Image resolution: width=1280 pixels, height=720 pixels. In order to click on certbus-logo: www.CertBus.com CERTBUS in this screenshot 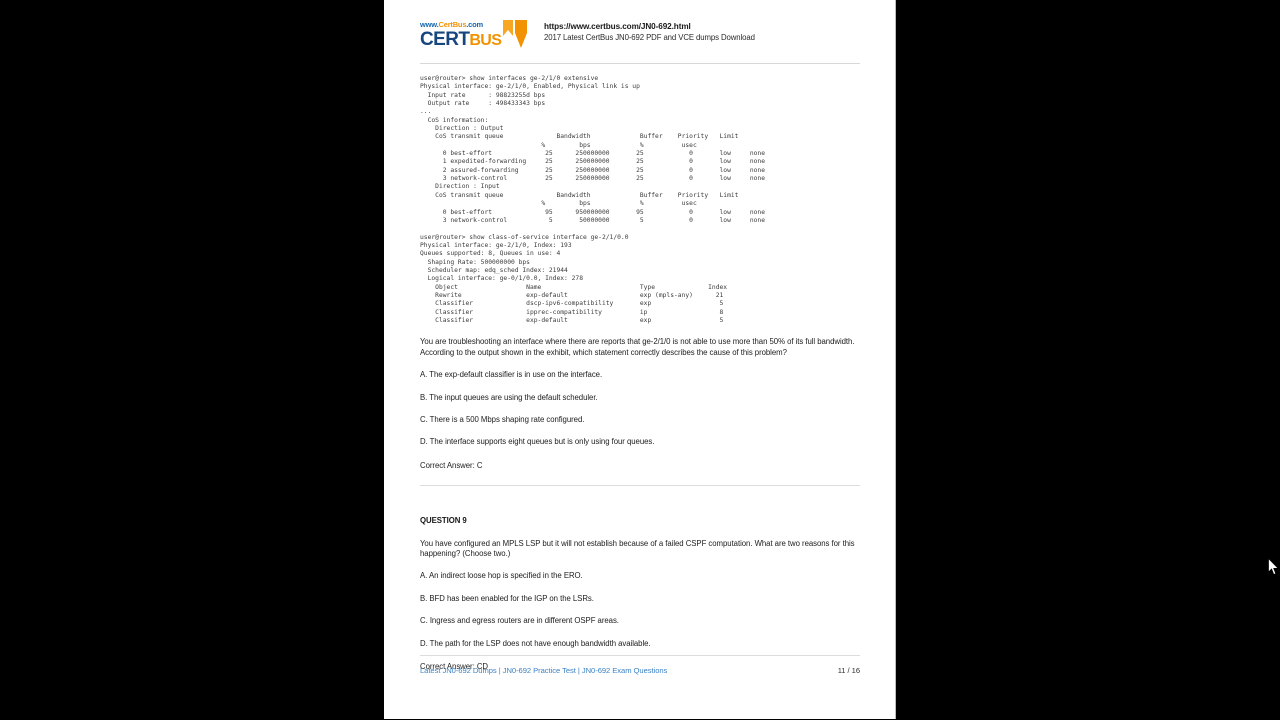, I will do `click(475, 34)`.